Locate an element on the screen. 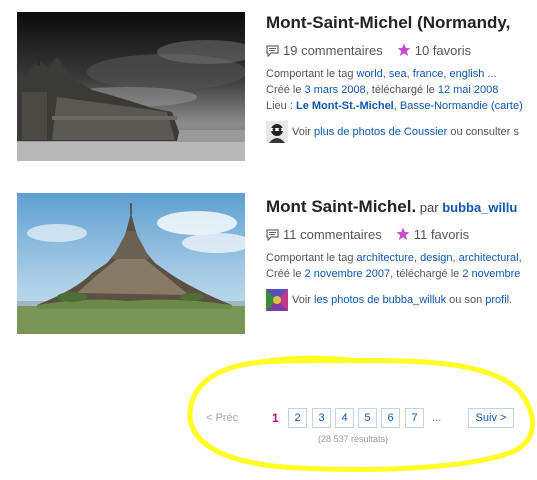 Image resolution: width=537 pixels, height=480 pixels. created-date-link: 2 novembre 2007 is located at coordinates (348, 274).